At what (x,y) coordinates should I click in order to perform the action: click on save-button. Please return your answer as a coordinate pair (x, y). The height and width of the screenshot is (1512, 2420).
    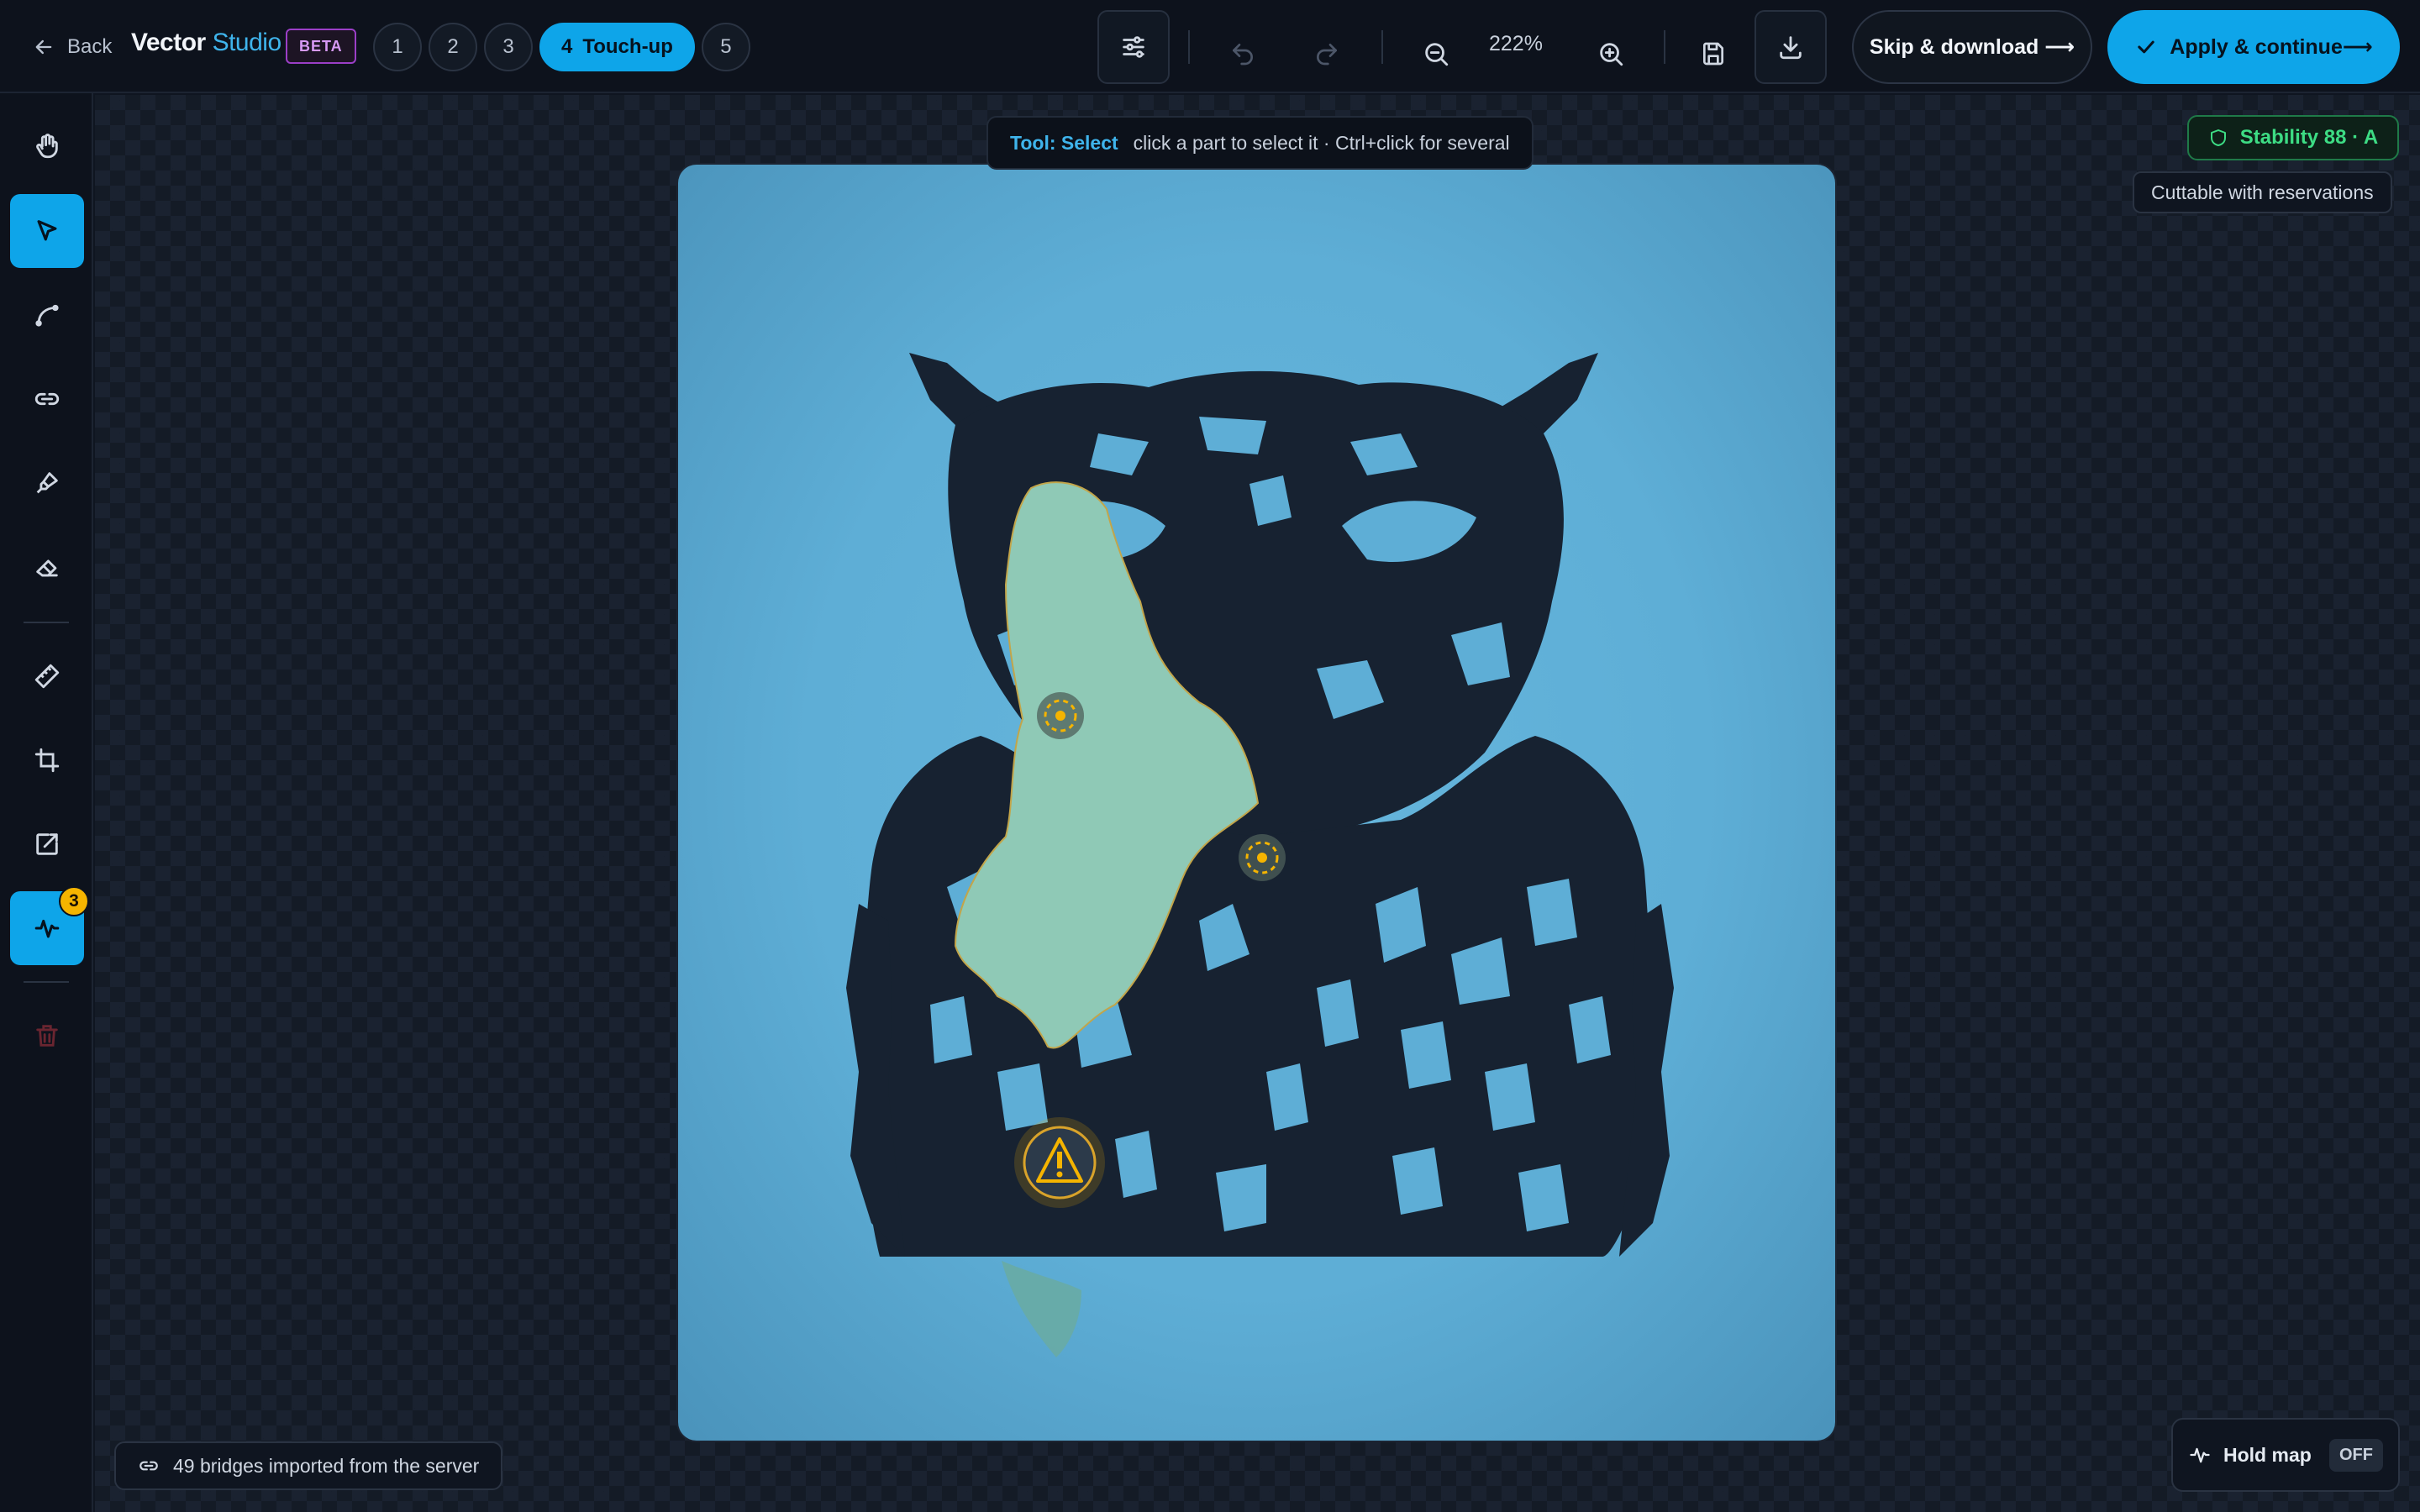
    Looking at the image, I should click on (1713, 53).